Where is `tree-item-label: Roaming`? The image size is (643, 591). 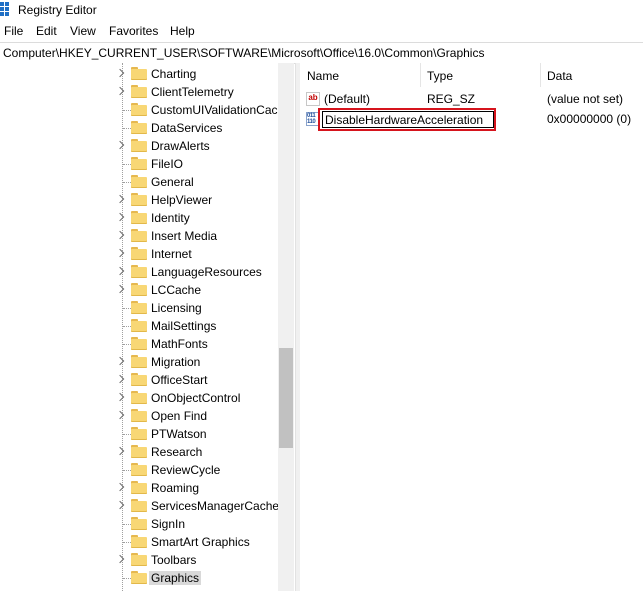 tree-item-label: Roaming is located at coordinates (175, 488).